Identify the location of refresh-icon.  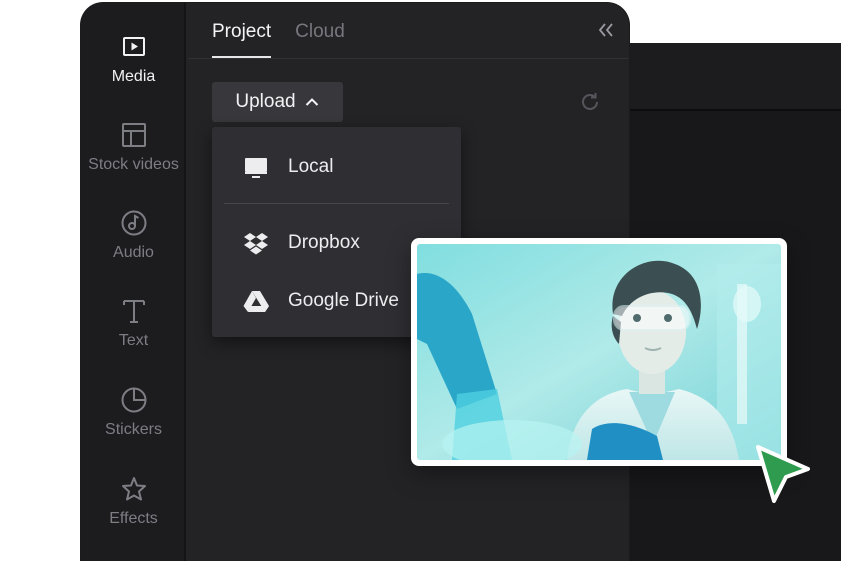
(590, 102).